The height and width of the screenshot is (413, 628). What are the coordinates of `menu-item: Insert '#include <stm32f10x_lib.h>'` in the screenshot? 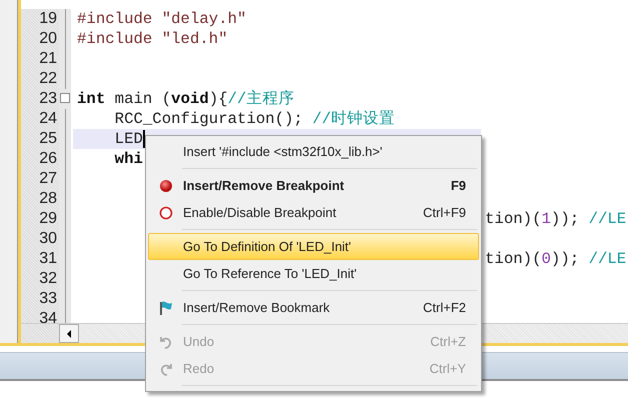 It's located at (313, 151).